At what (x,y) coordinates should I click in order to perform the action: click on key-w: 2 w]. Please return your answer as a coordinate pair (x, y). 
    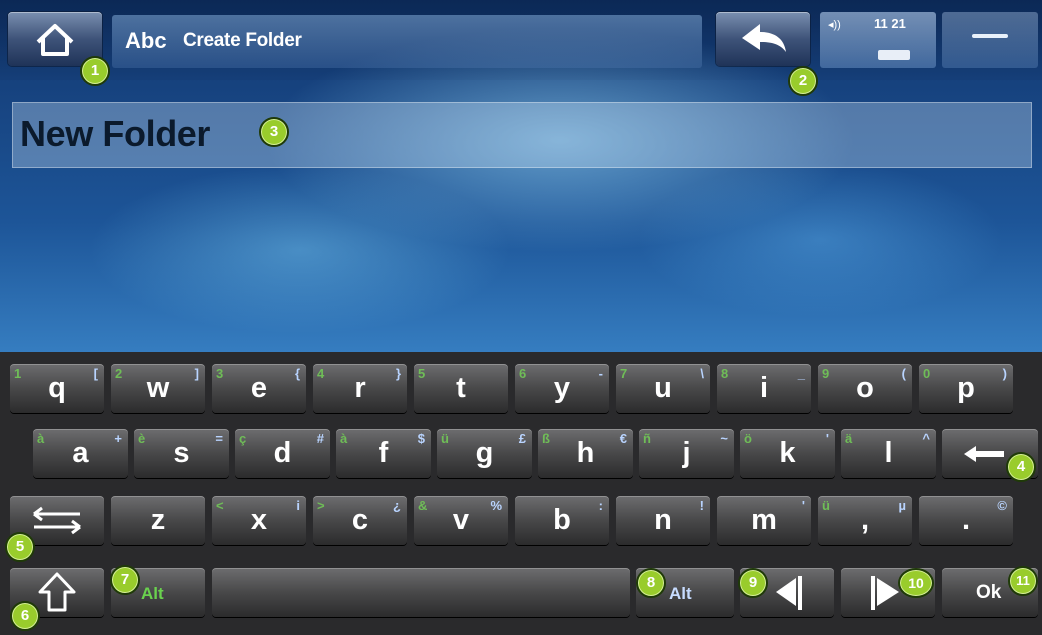
    Looking at the image, I should click on (158, 388).